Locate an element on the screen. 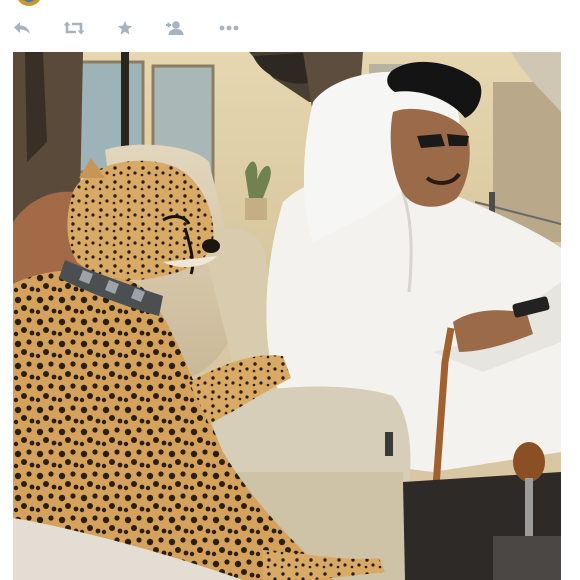 Image resolution: width=580 pixels, height=580 pixels. reply-button is located at coordinates (22, 28).